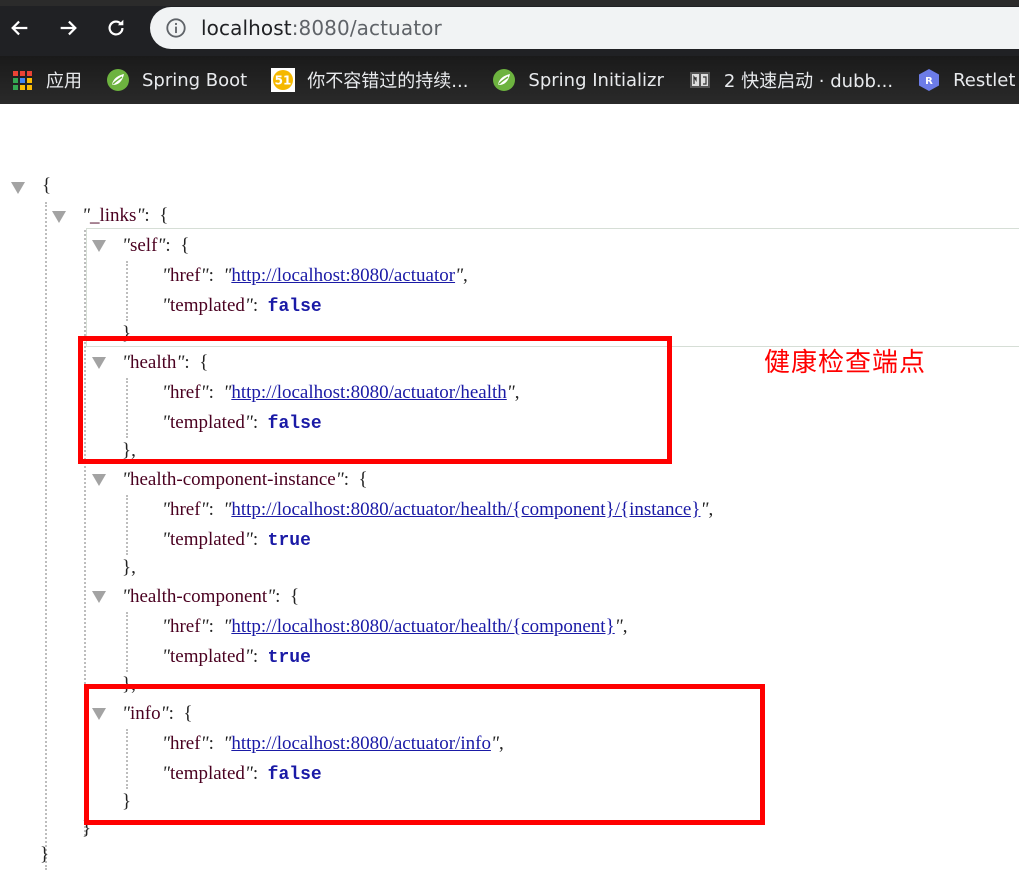 This screenshot has height=886, width=1019. Describe the element at coordinates (113, 215) in the screenshot. I see `links-key: _links` at that location.